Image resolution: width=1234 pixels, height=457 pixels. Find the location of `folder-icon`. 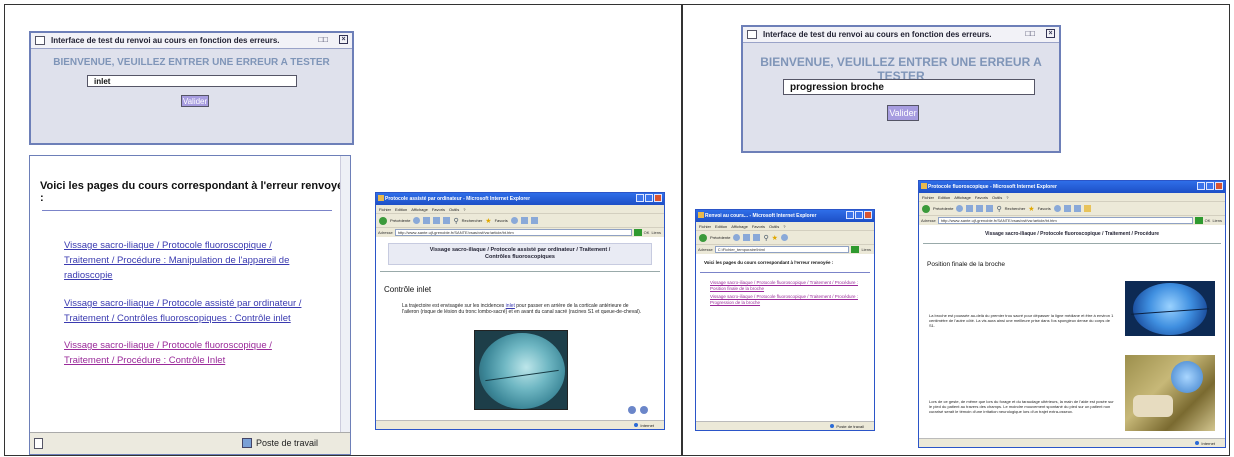

folder-icon is located at coordinates (1087, 208).